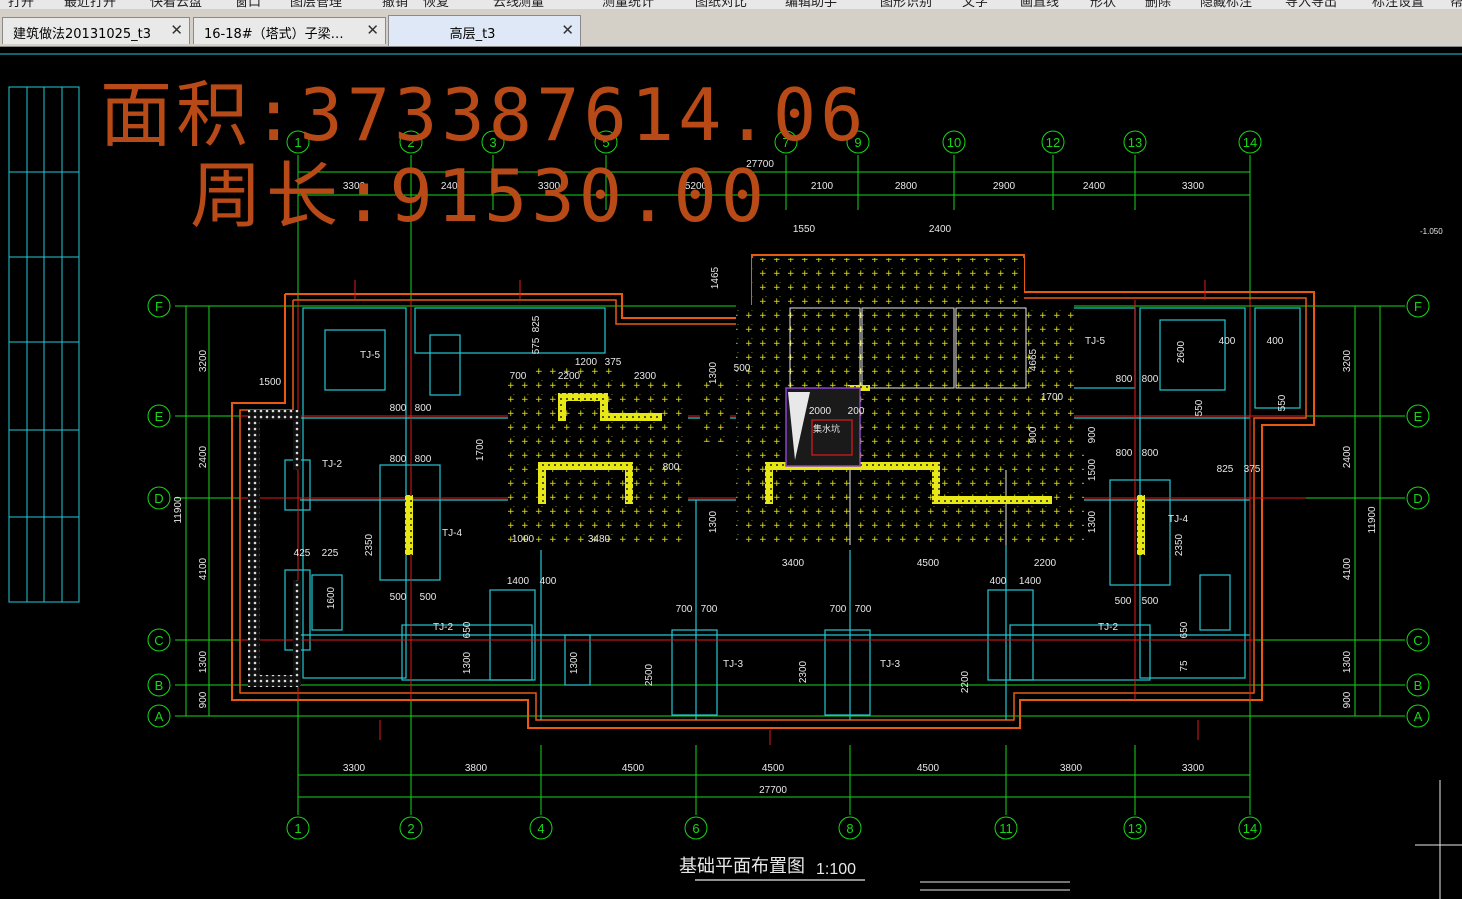 The width and height of the screenshot is (1462, 899). Describe the element at coordinates (410, 828) in the screenshot. I see `axis-label: 2` at that location.